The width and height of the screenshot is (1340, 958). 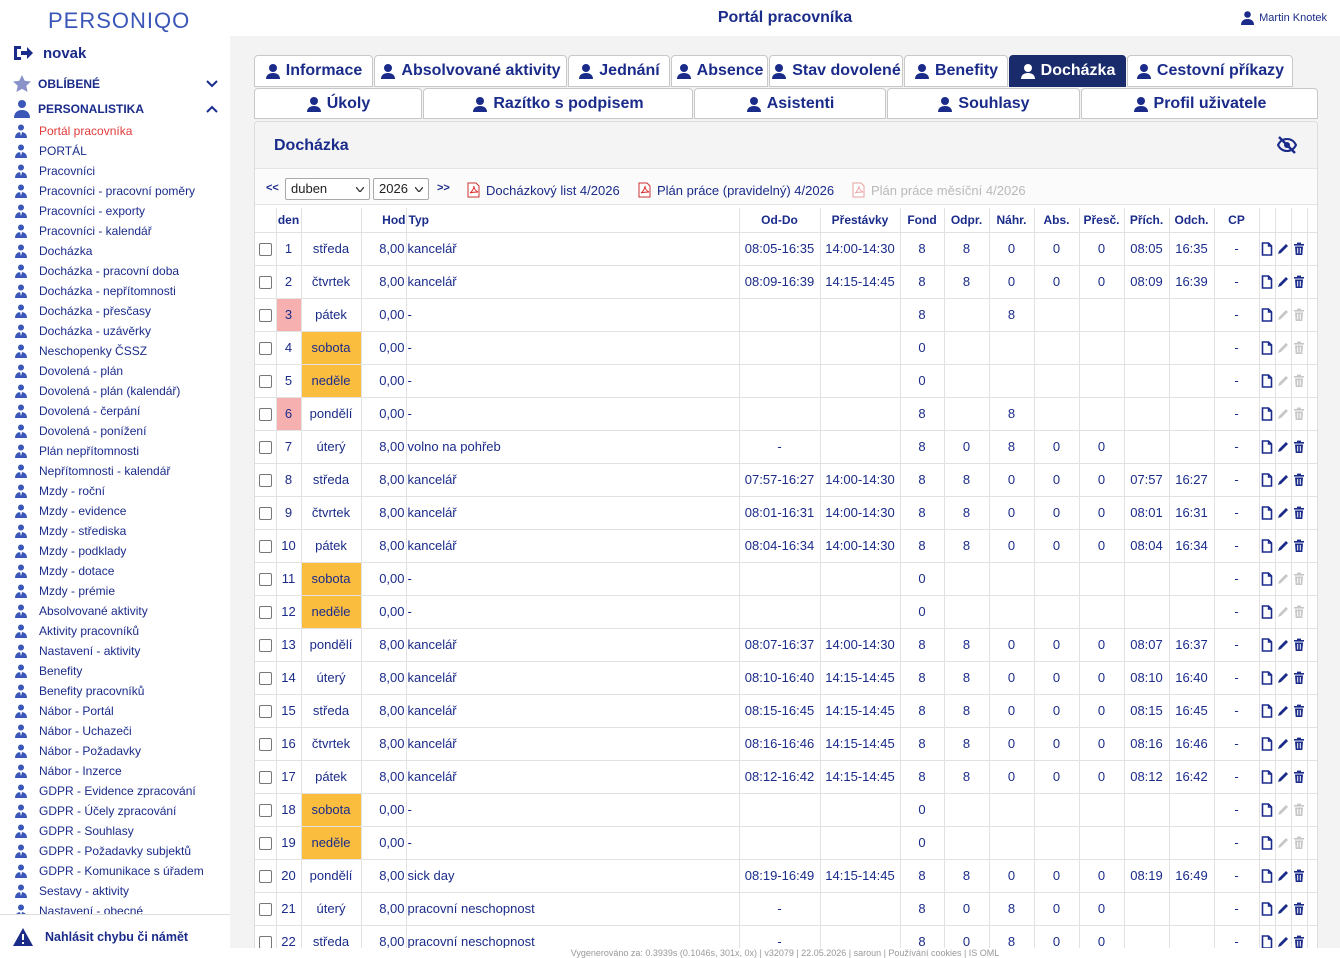 I want to click on sidebar-item: Absolvované aktivity, so click(x=115, y=611).